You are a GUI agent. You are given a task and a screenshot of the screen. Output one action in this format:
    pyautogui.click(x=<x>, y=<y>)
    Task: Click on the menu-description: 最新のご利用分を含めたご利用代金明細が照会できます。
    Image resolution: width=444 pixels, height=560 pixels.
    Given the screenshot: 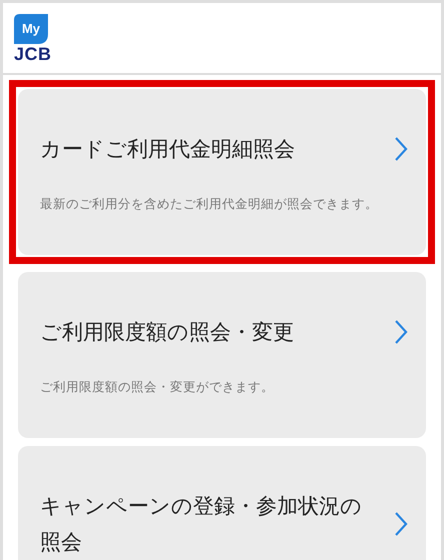 What is the action you would take?
    pyautogui.click(x=209, y=204)
    